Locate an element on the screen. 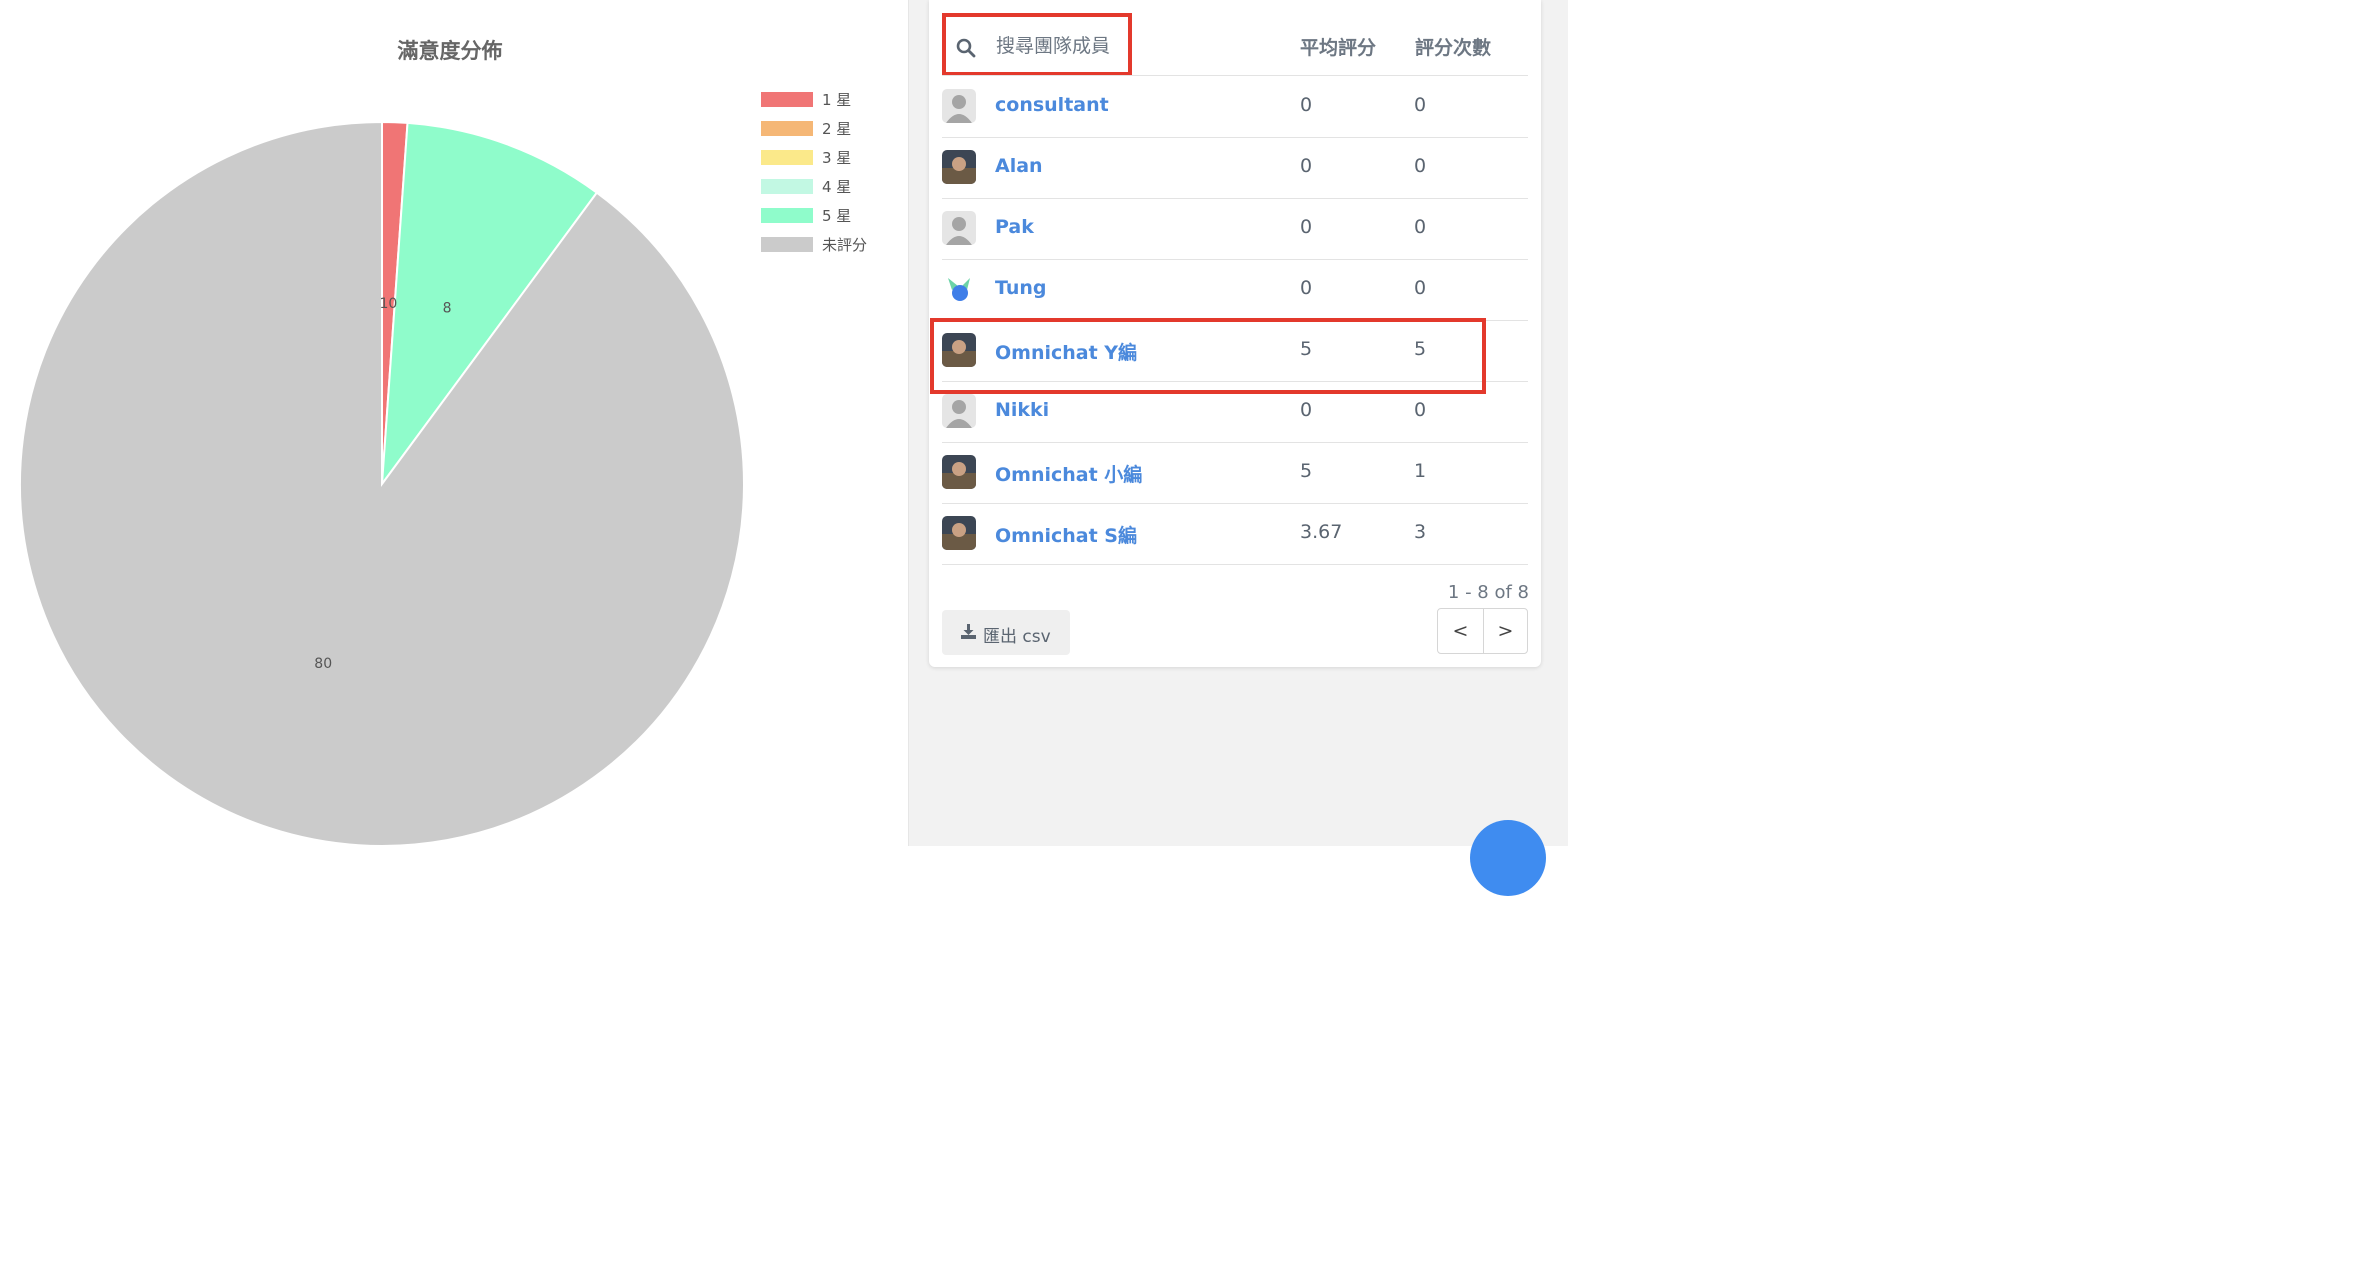 This screenshot has width=2366, height=1276. table-row: Pak 0 0 is located at coordinates (1235, 229).